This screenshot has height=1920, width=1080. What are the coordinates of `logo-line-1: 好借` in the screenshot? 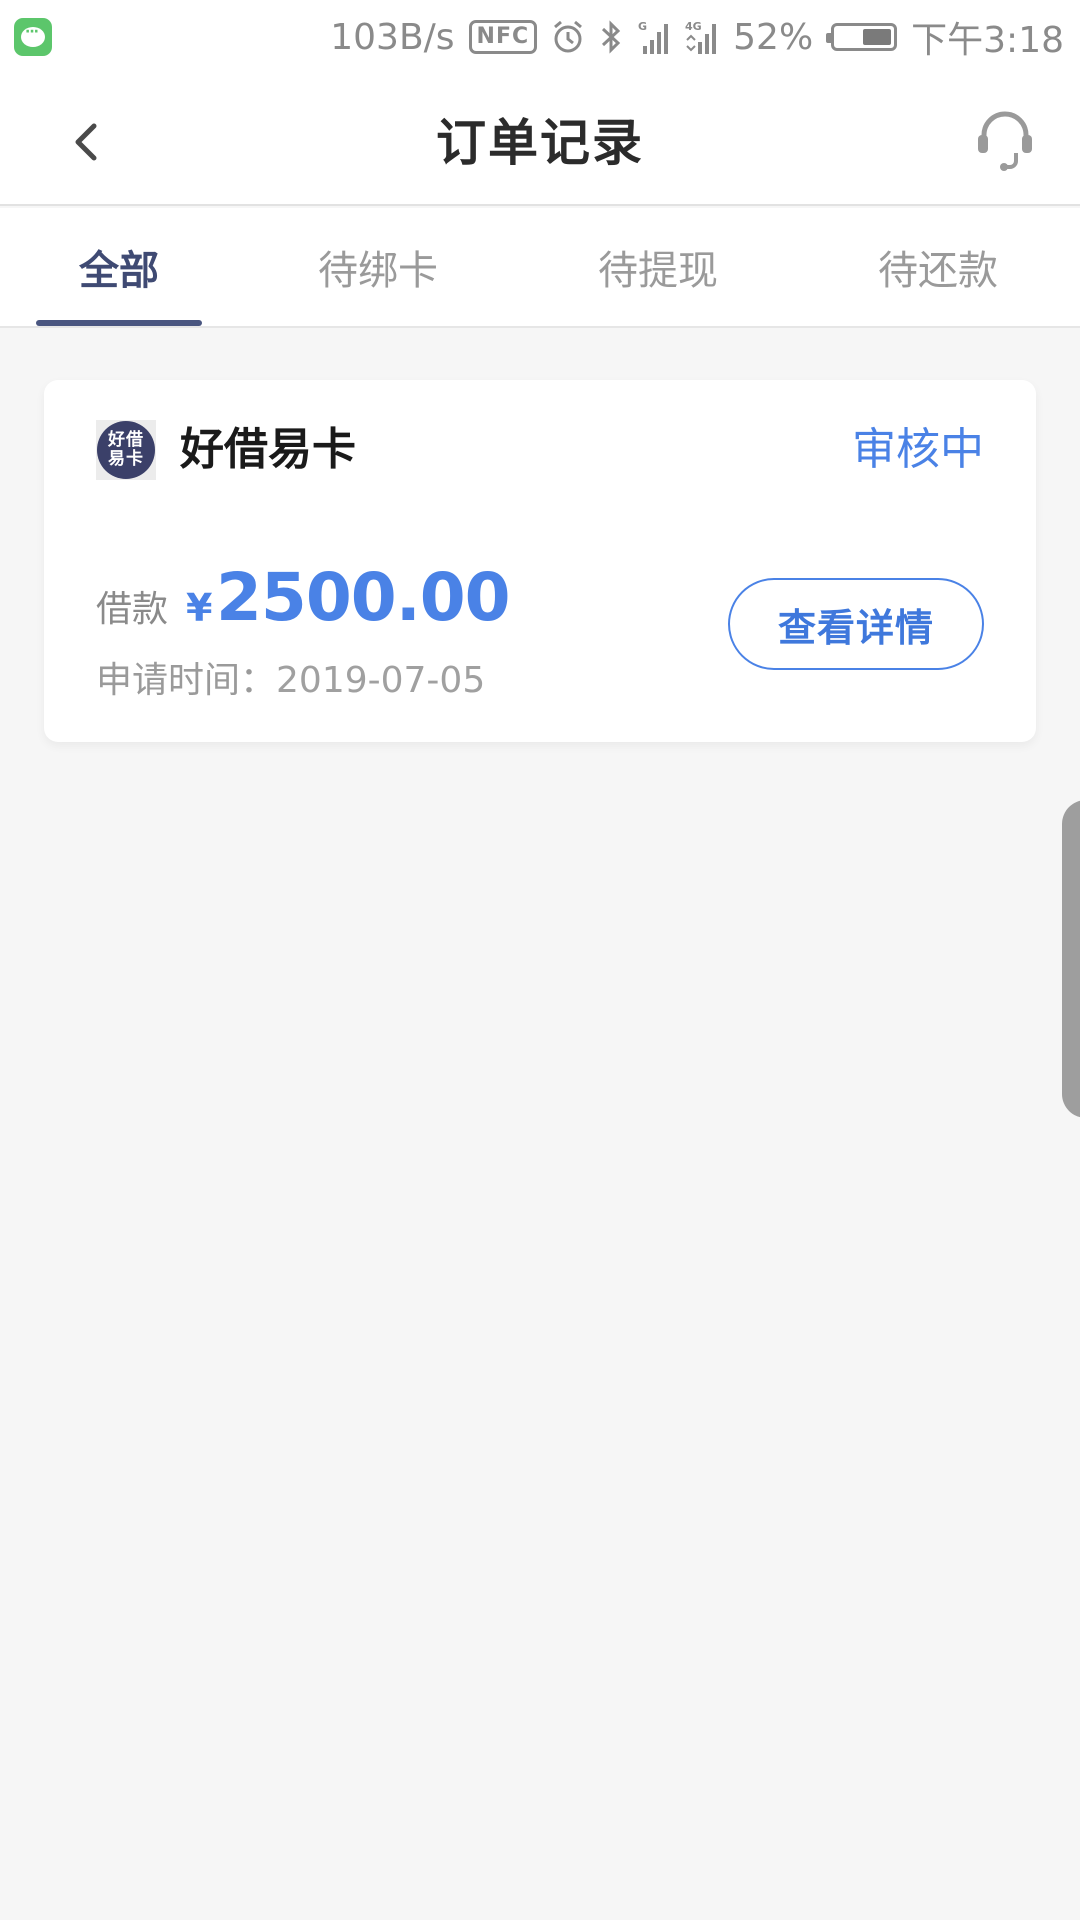 It's located at (126, 440).